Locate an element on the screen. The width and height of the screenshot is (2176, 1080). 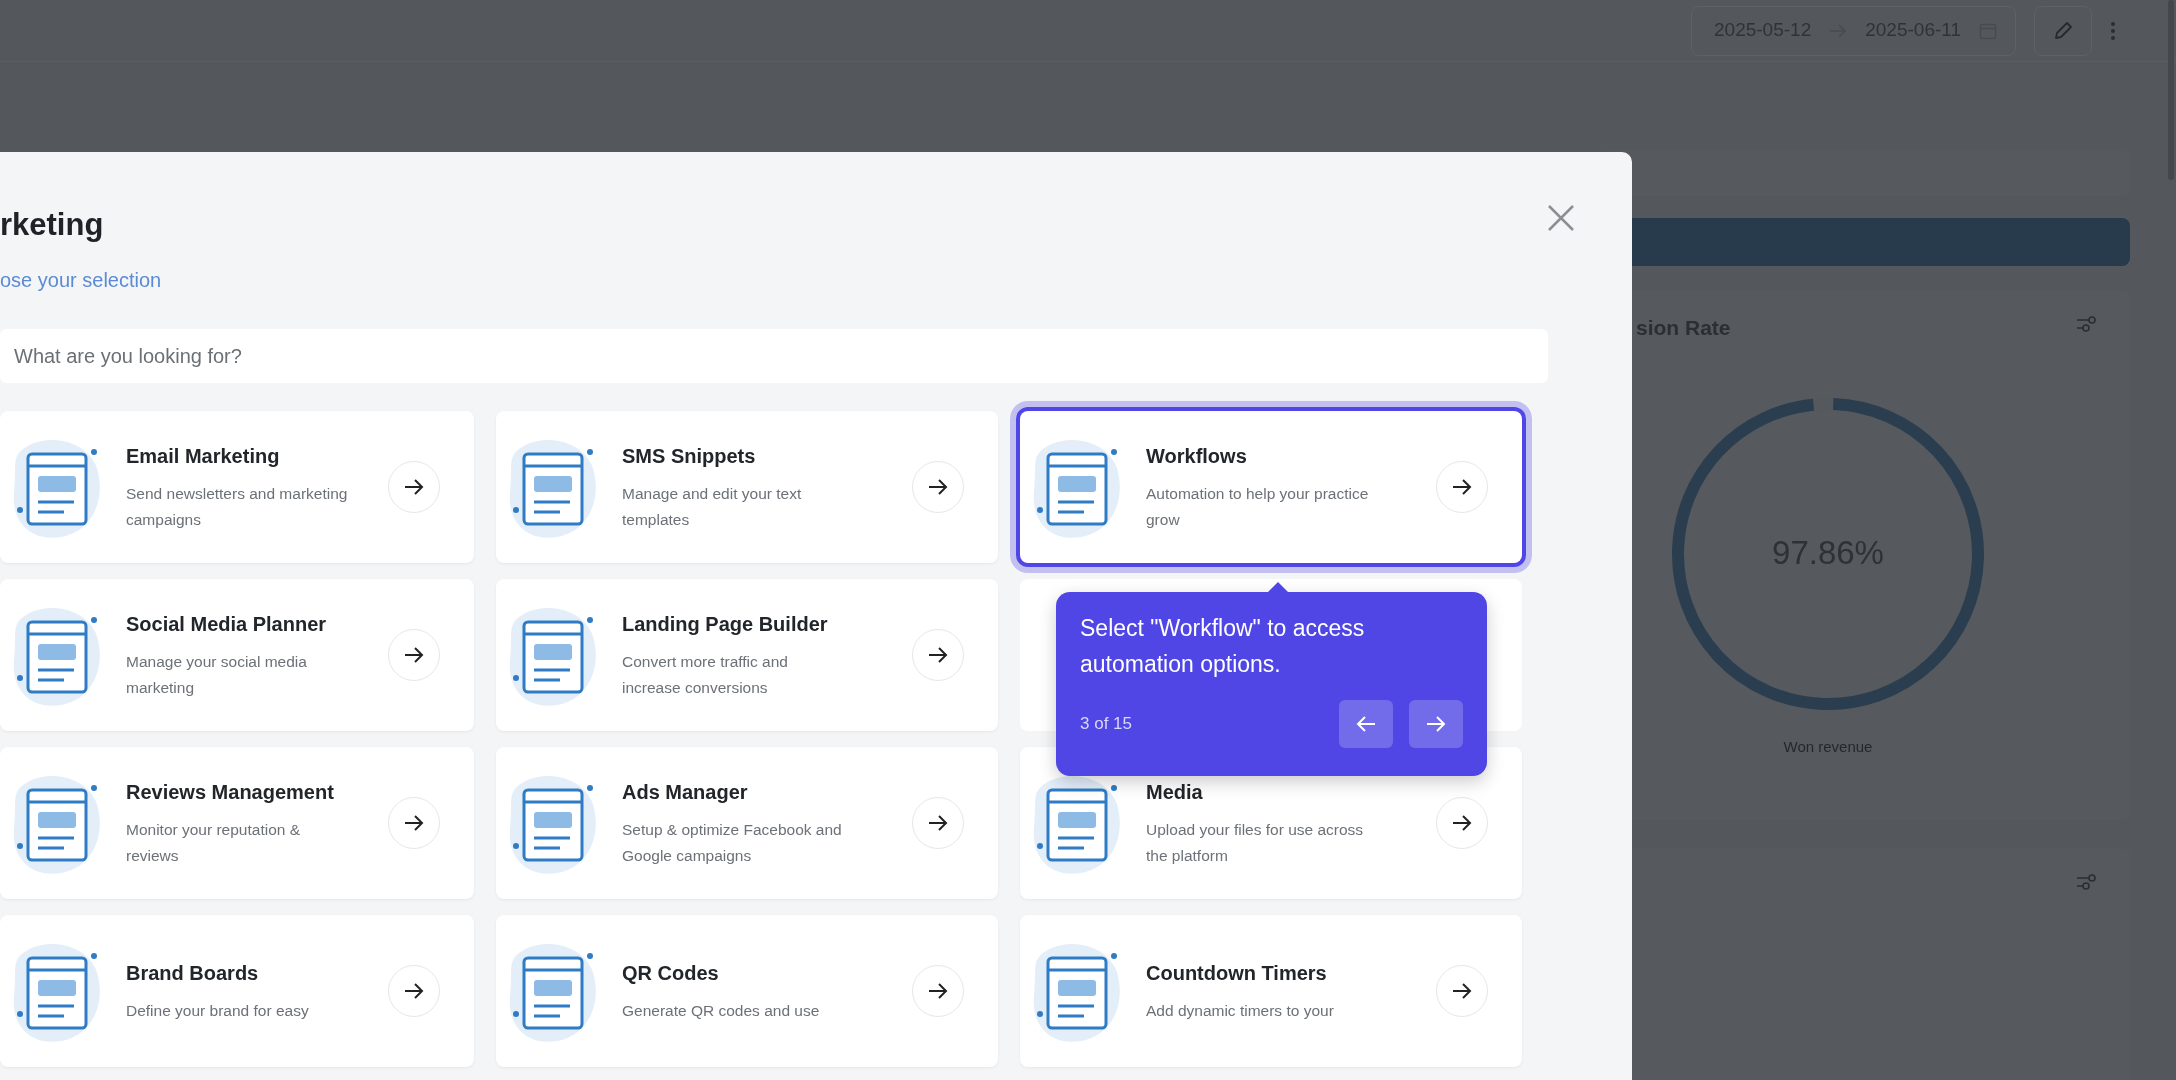
card-title: Reviews Management is located at coordinates (230, 793).